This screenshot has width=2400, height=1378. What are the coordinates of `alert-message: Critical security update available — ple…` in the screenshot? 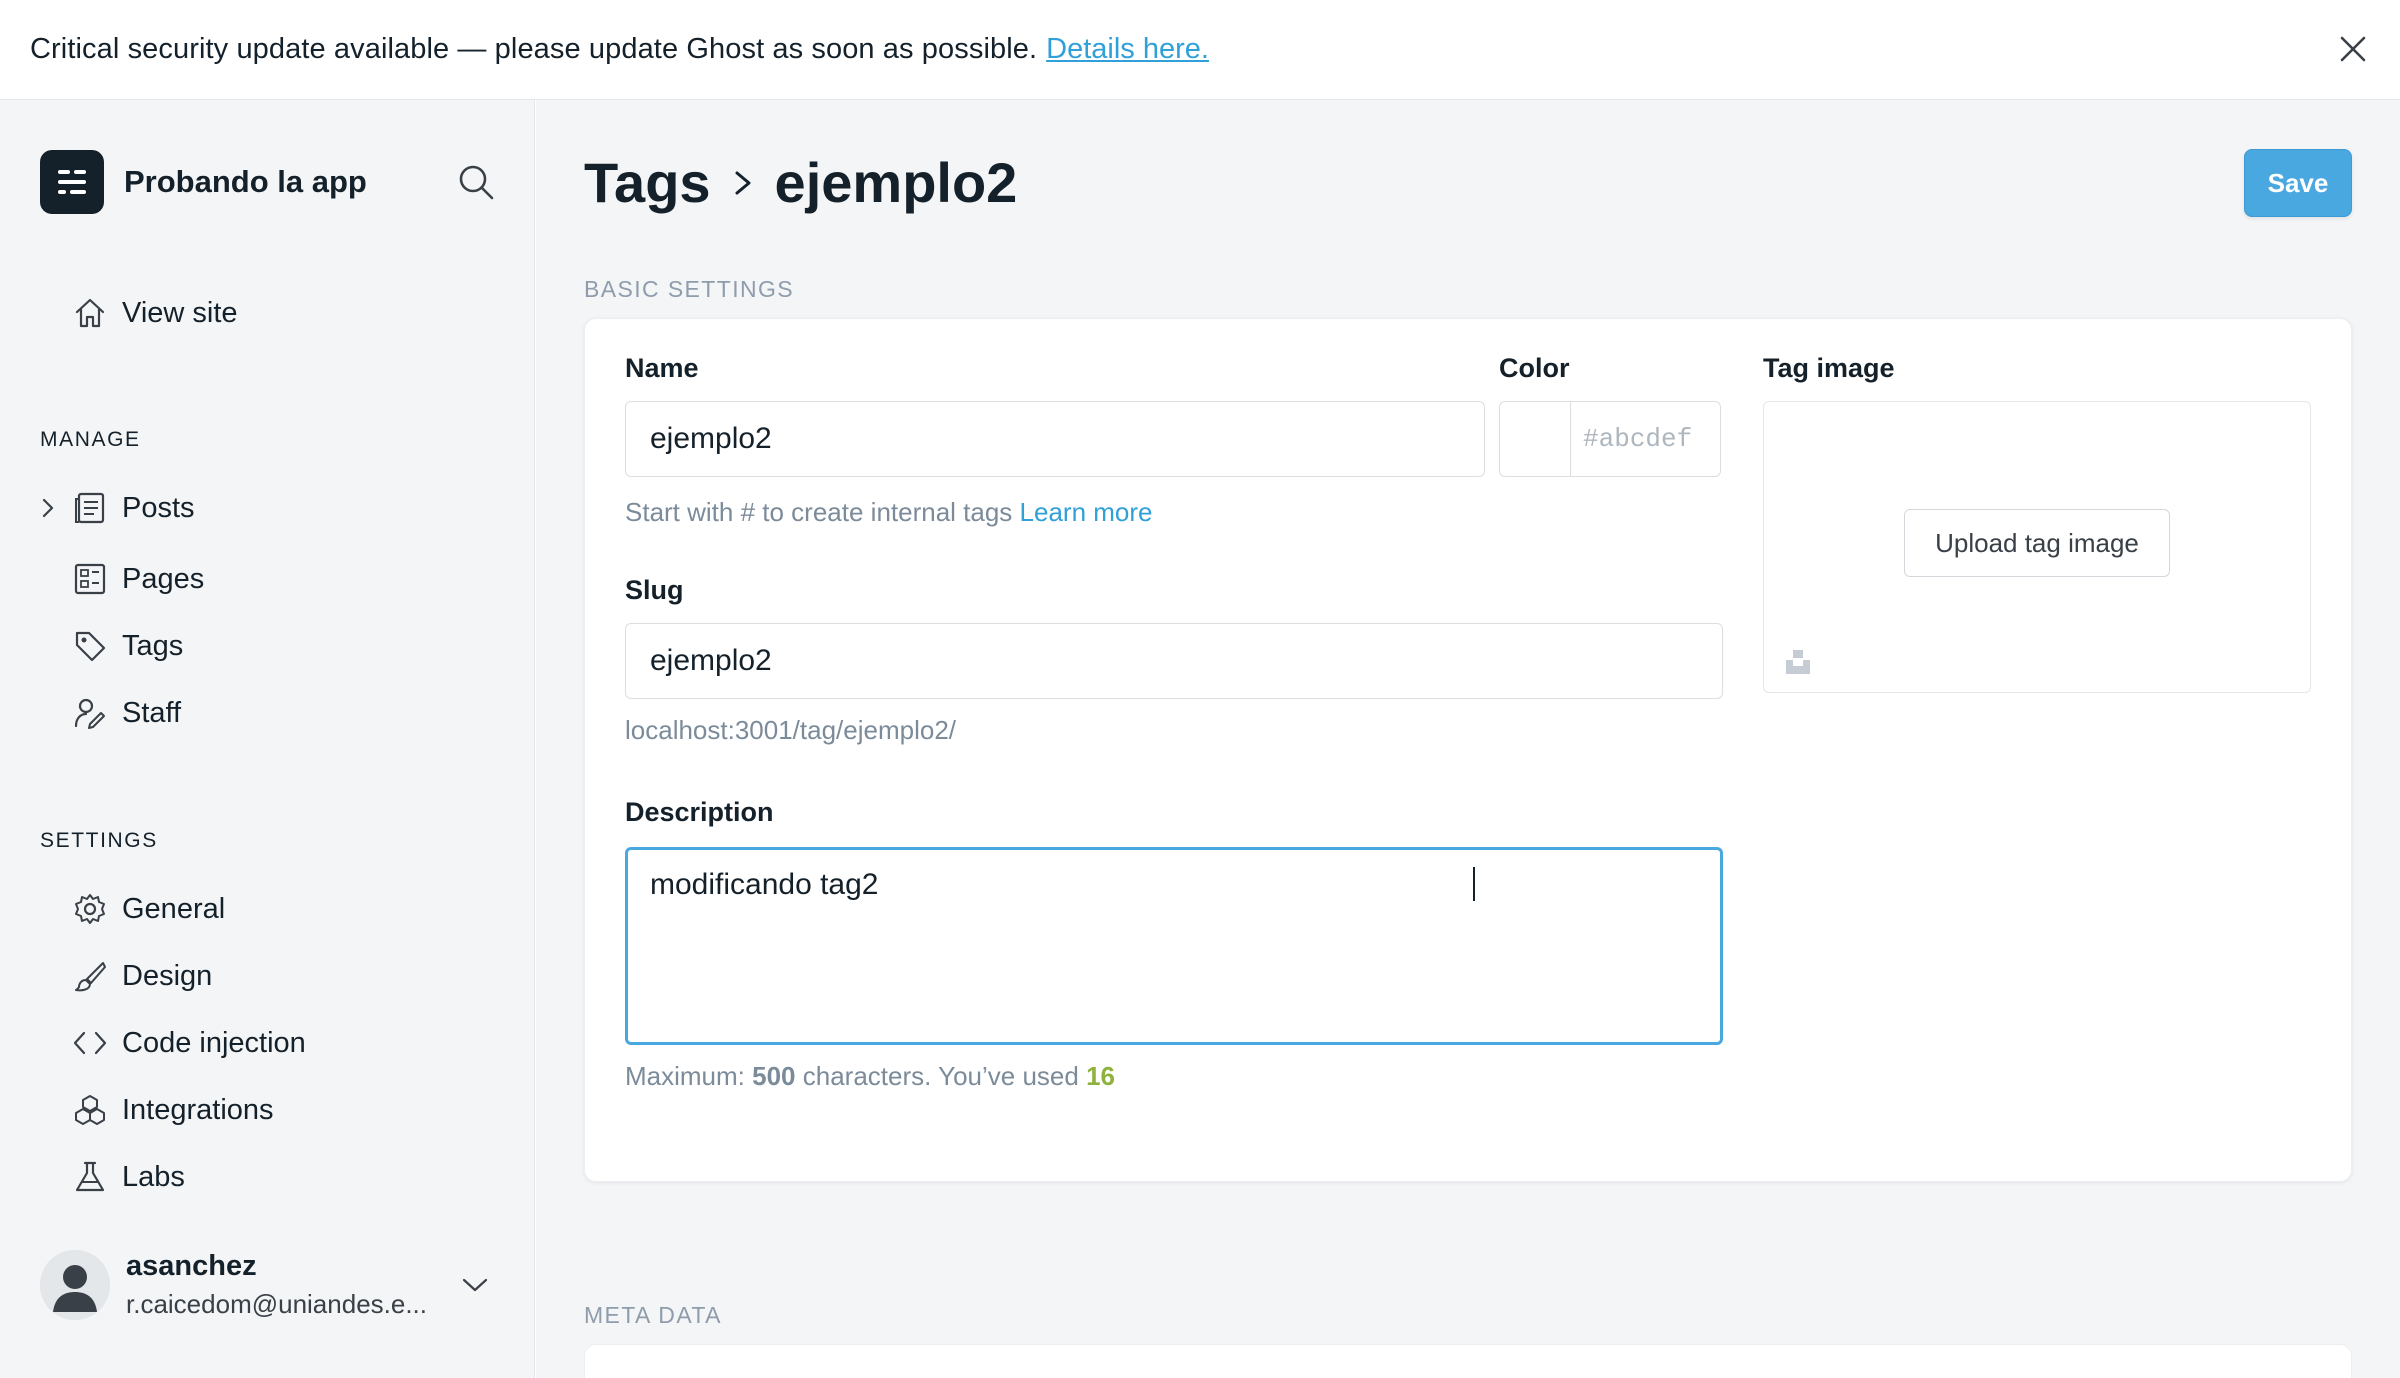 It's located at (534, 49).